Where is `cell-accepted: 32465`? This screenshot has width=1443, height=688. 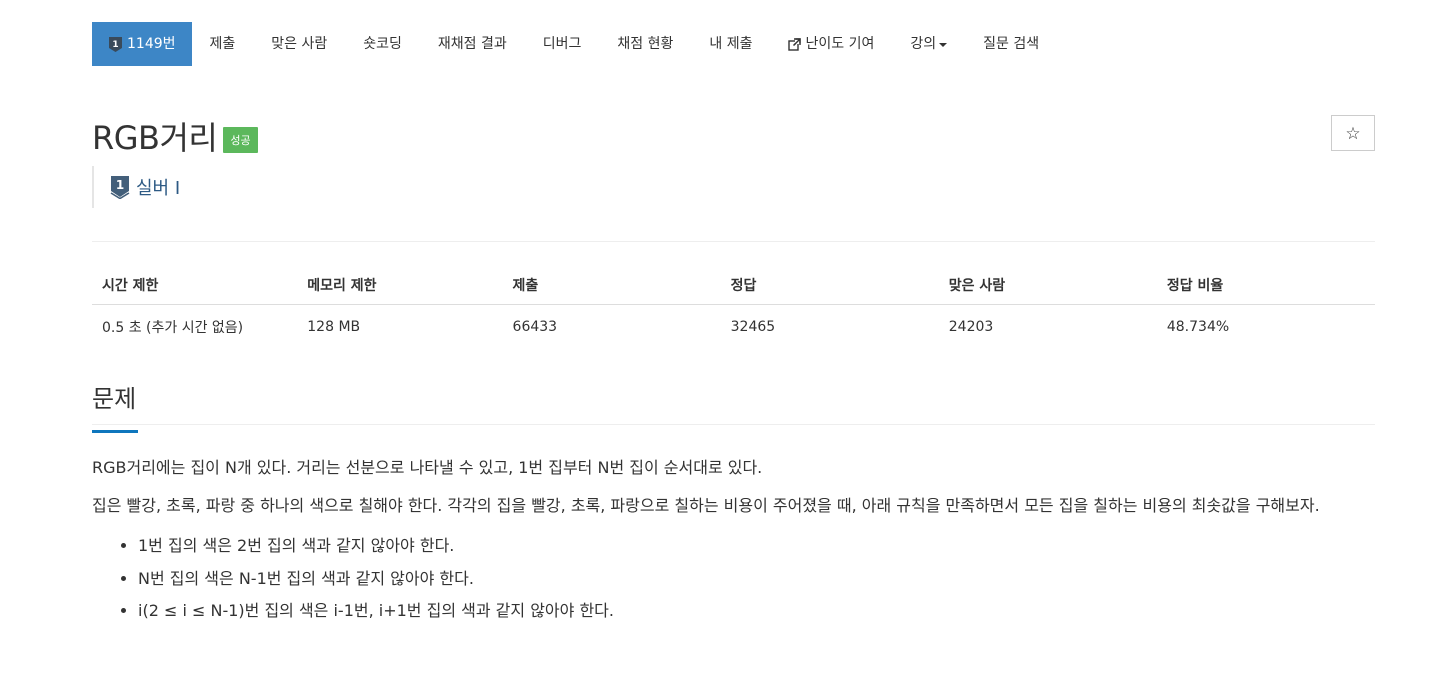 cell-accepted: 32465 is located at coordinates (753, 327).